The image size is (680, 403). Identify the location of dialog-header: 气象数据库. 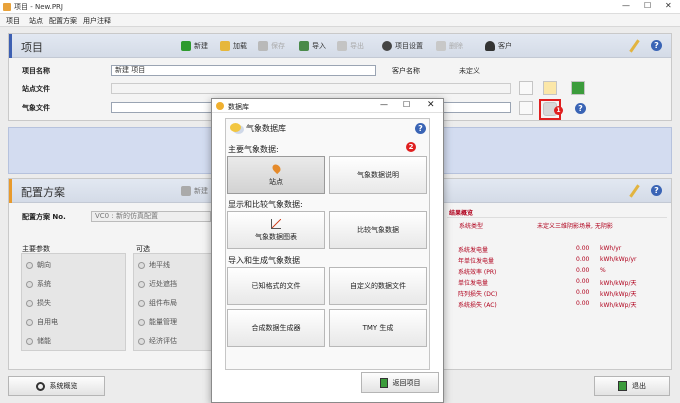
(266, 128).